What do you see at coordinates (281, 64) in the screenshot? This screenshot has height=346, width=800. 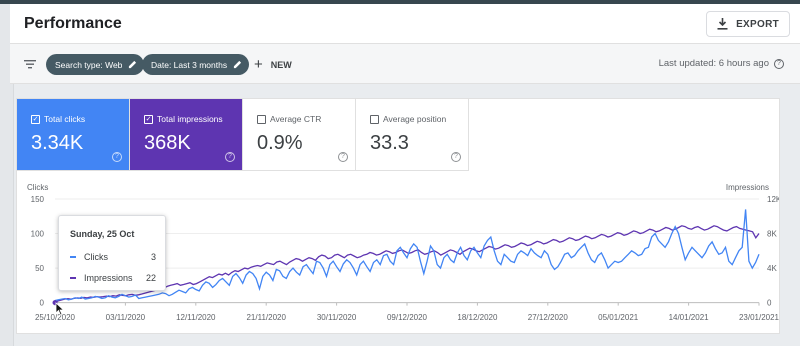 I see `new-label: NEW` at bounding box center [281, 64].